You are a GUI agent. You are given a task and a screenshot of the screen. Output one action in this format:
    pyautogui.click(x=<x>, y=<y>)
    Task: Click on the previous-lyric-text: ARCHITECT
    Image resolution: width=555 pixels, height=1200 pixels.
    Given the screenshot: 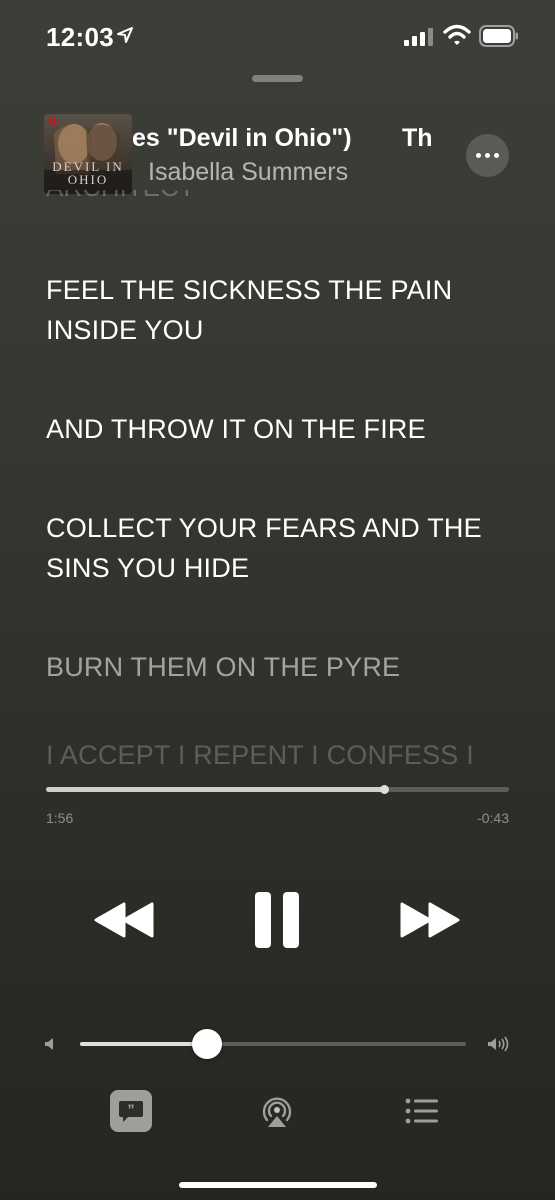 What is the action you would take?
    pyautogui.click(x=126, y=196)
    